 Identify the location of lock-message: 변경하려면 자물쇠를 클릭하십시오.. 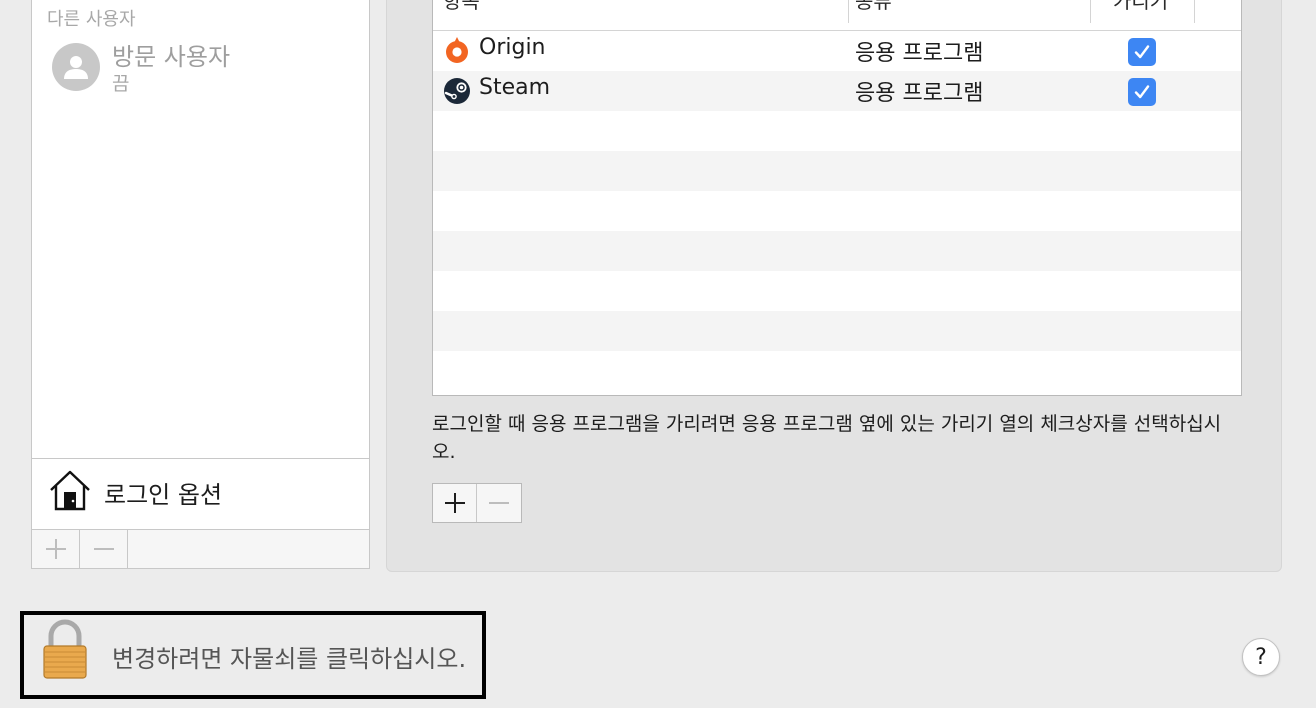
(289, 659).